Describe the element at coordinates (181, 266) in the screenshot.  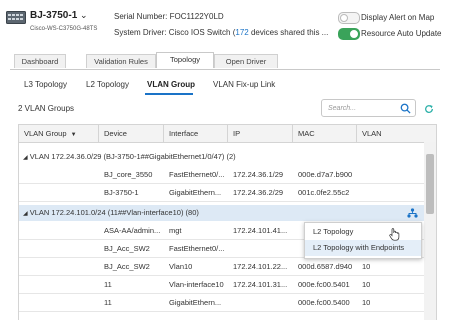
I see `cell-interface: Vlan10` at that location.